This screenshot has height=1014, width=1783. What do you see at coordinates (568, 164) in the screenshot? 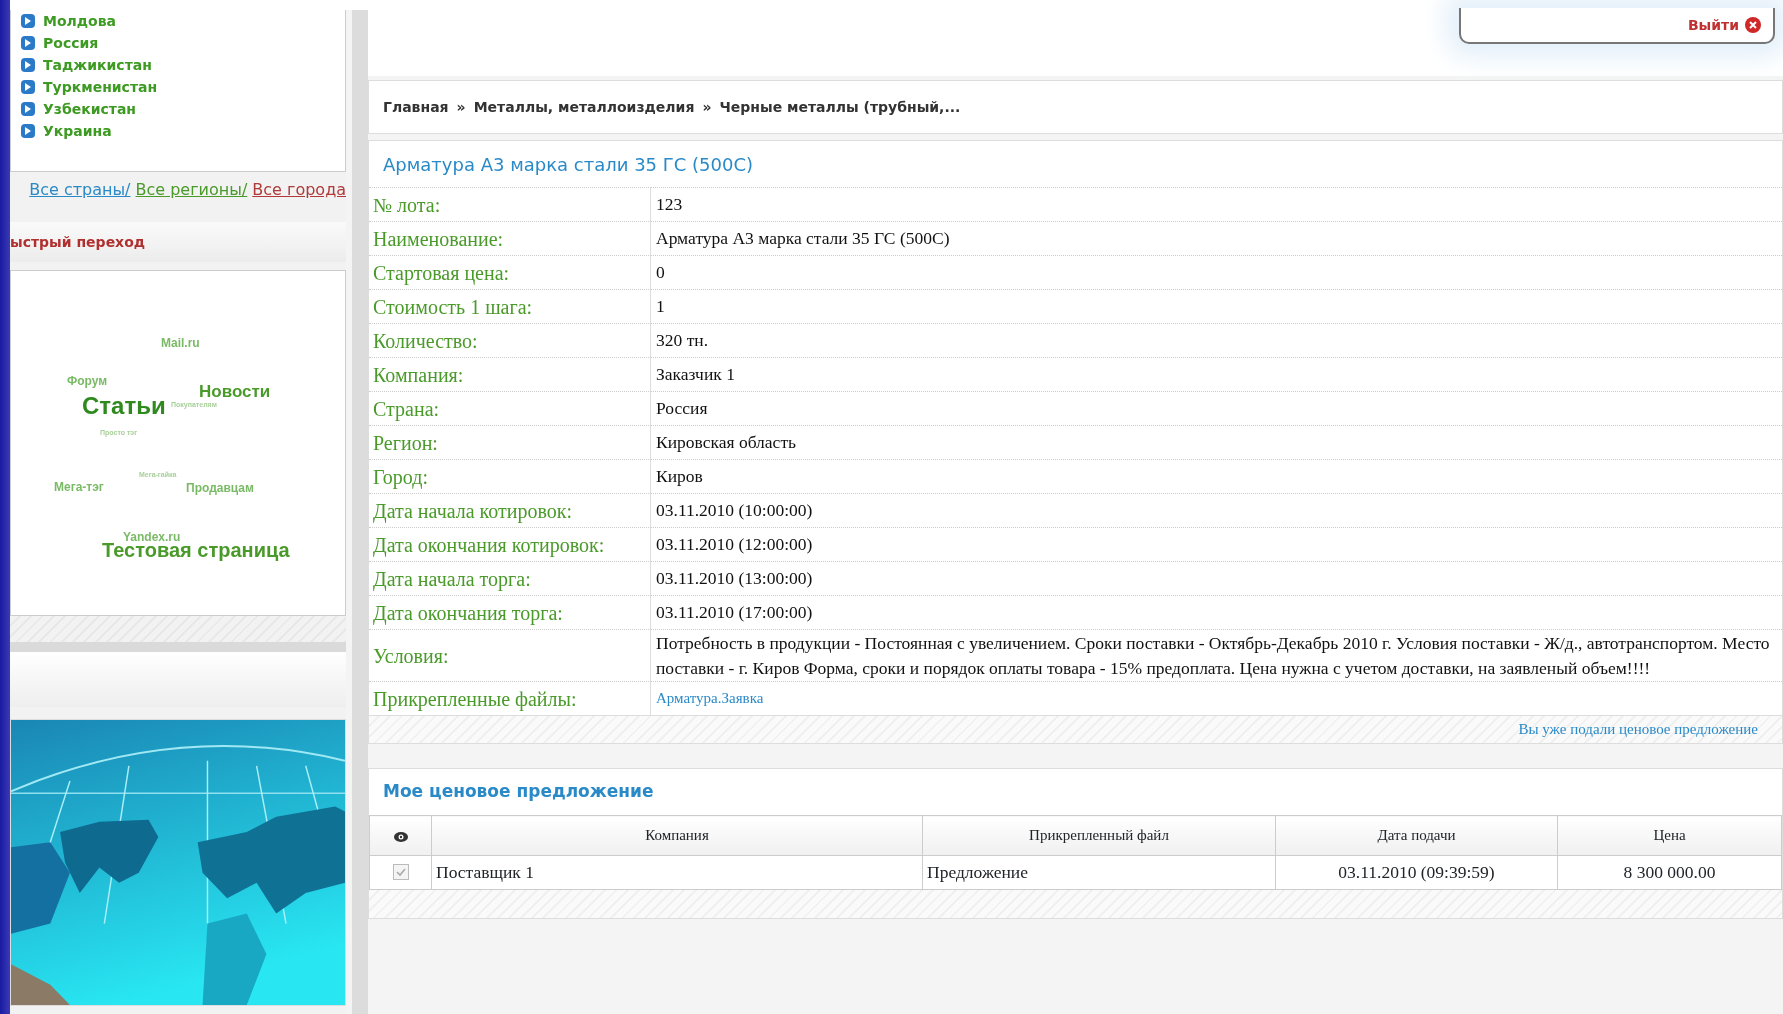
I see `panel-title: Арматура А3 марка стали 35 ГС (500С)` at bounding box center [568, 164].